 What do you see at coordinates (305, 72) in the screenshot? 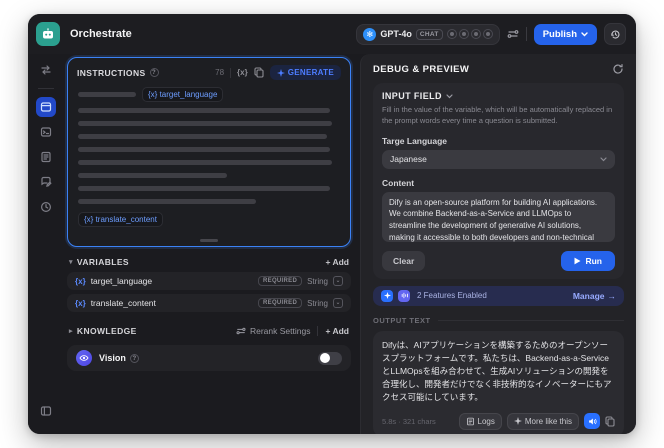
I see `generate-button: GENERATE` at bounding box center [305, 72].